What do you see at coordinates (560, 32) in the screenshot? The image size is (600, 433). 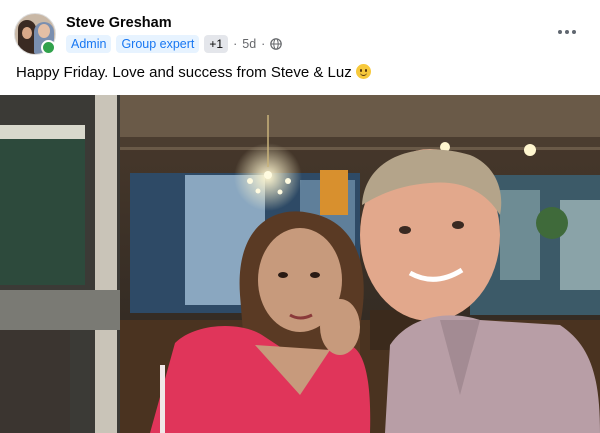 I see `more-horizontal-icon` at bounding box center [560, 32].